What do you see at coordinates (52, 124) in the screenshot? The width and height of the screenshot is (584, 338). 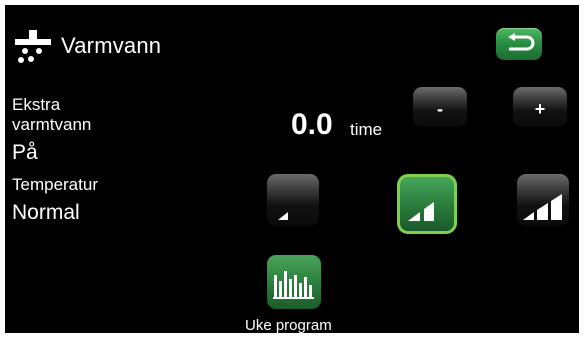 I see `extra-hot-water-label-line2: varmtvann` at bounding box center [52, 124].